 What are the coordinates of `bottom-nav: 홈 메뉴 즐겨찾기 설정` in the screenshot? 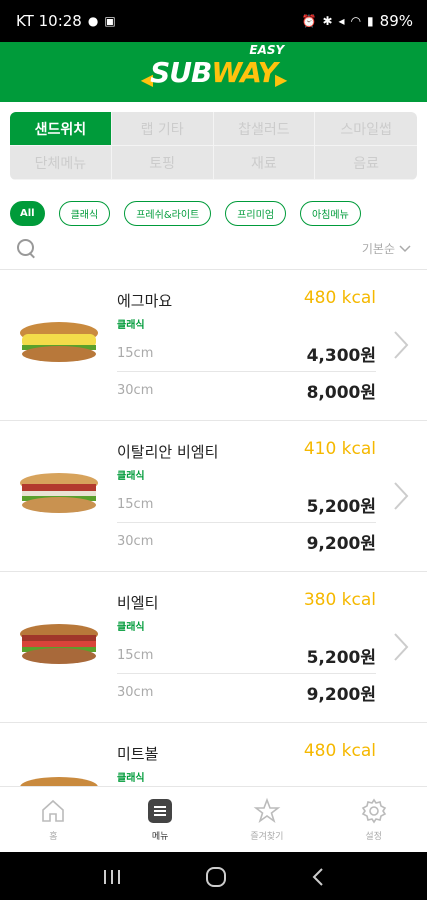 It's located at (213, 819).